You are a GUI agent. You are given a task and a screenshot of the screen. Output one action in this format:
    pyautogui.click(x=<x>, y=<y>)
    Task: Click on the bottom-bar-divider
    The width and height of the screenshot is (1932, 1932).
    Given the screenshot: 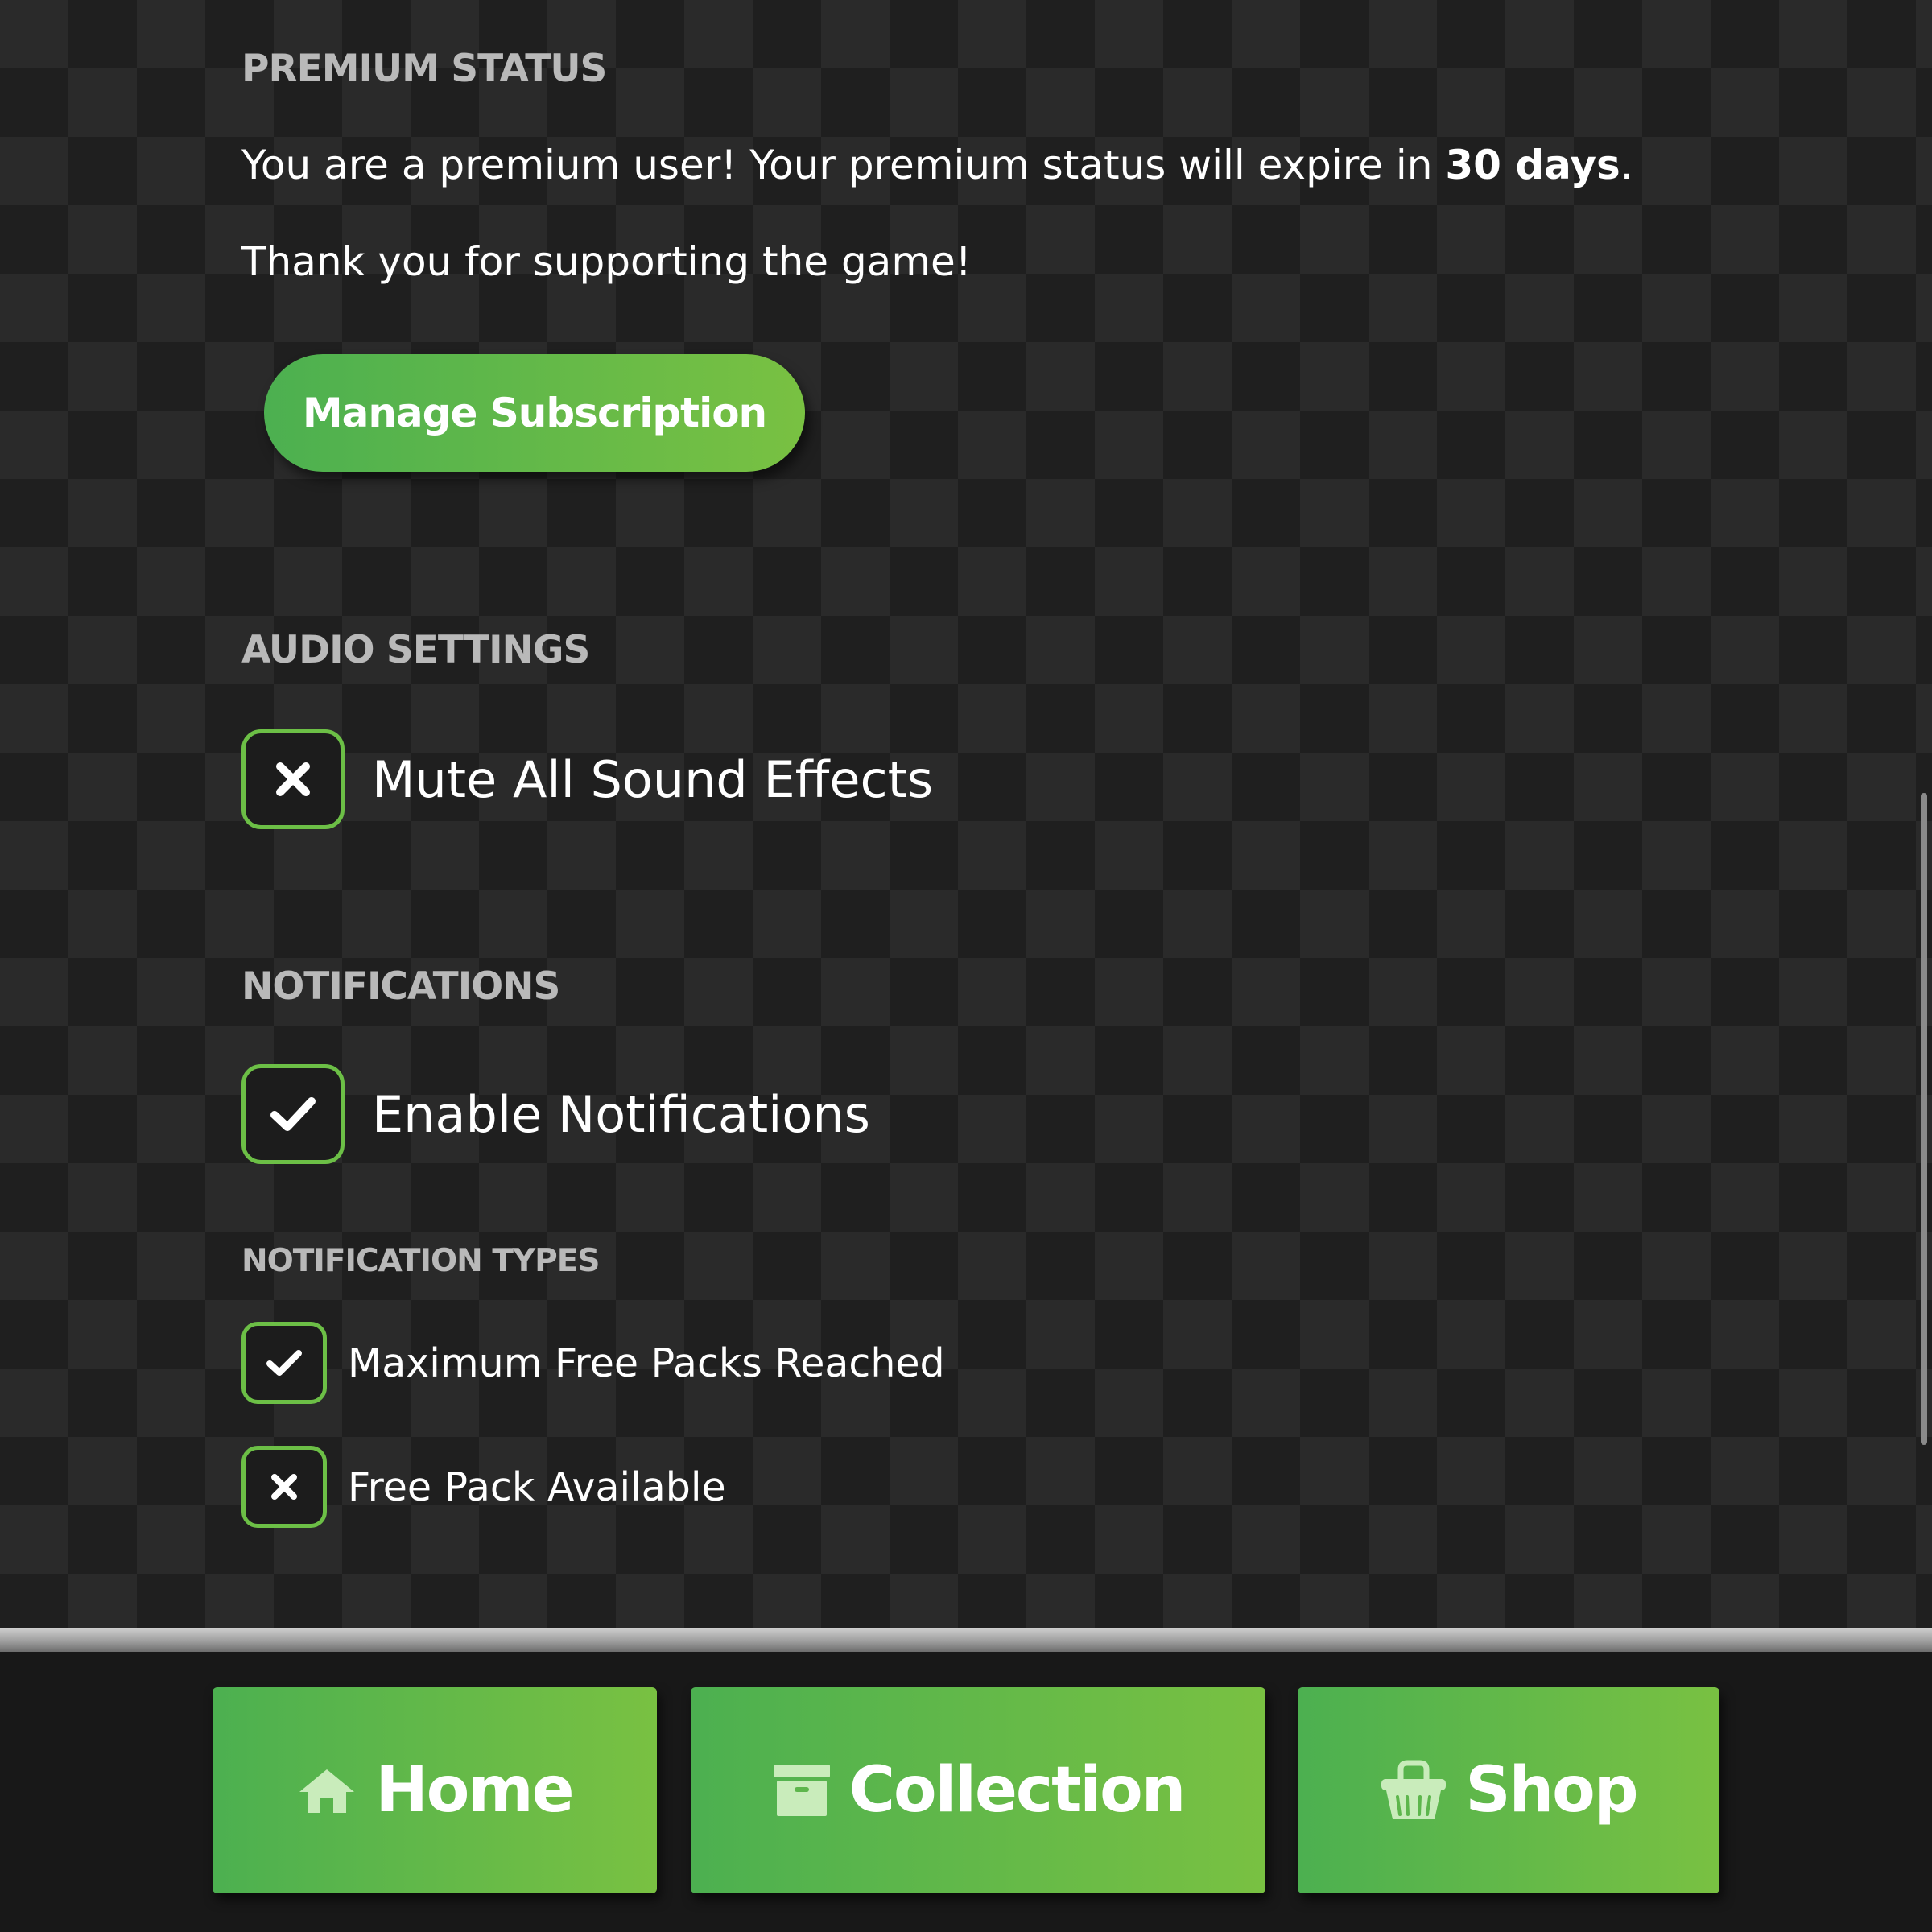 What is the action you would take?
    pyautogui.click(x=966, y=1640)
    